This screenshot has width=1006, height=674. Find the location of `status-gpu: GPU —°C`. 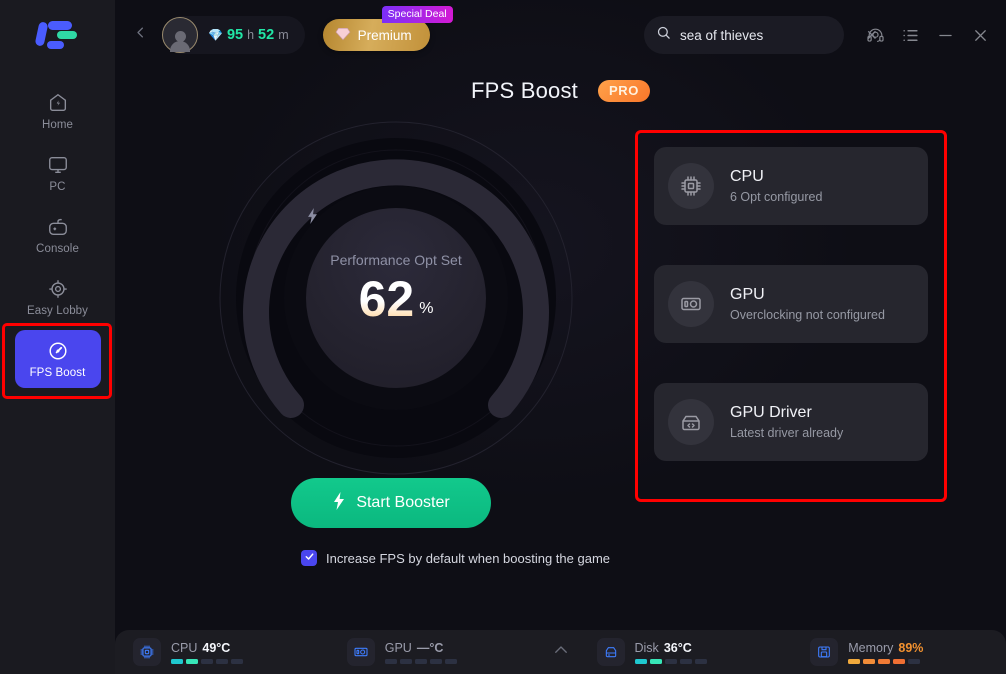

status-gpu: GPU —°C is located at coordinates (436, 652).